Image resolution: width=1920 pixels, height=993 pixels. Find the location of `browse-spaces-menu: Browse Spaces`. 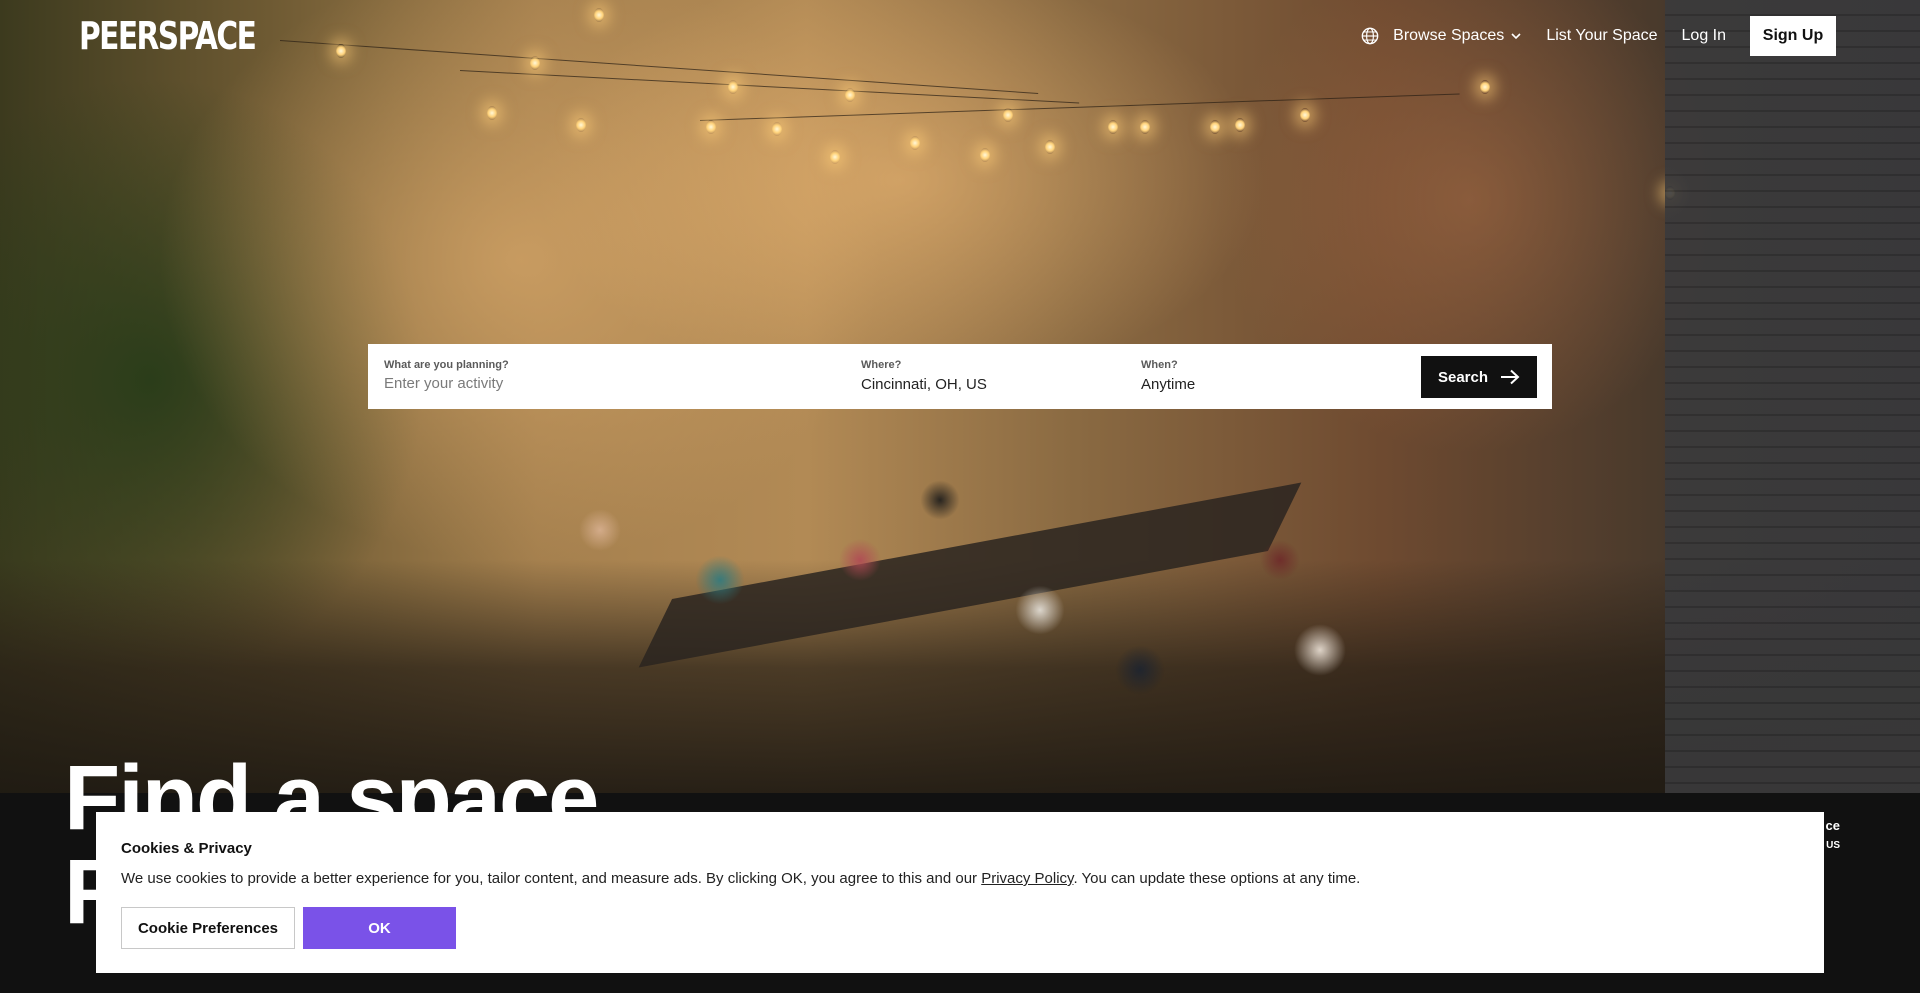

browse-spaces-menu: Browse Spaces is located at coordinates (1457, 36).